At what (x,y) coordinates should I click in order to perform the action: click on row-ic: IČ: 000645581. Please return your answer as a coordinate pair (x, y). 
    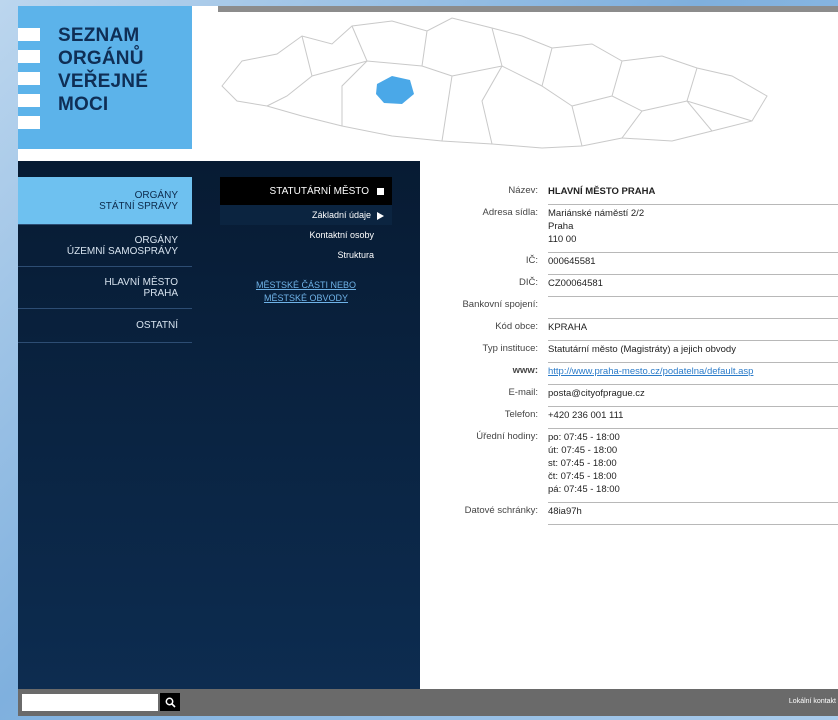
    Looking at the image, I should click on (629, 263).